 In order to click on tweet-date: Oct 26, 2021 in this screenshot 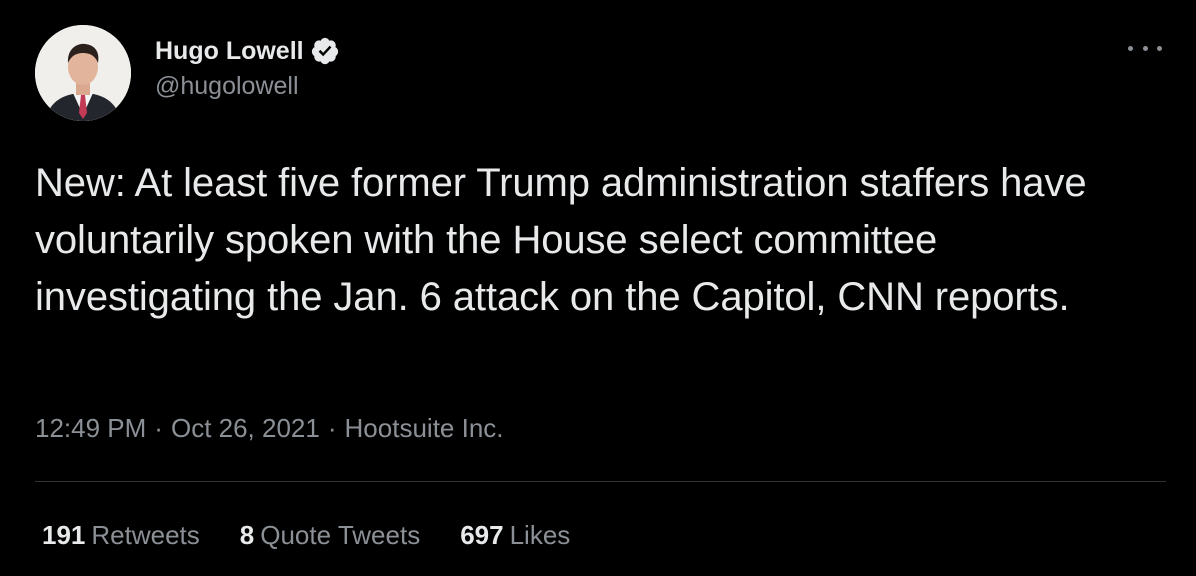, I will do `click(245, 428)`.